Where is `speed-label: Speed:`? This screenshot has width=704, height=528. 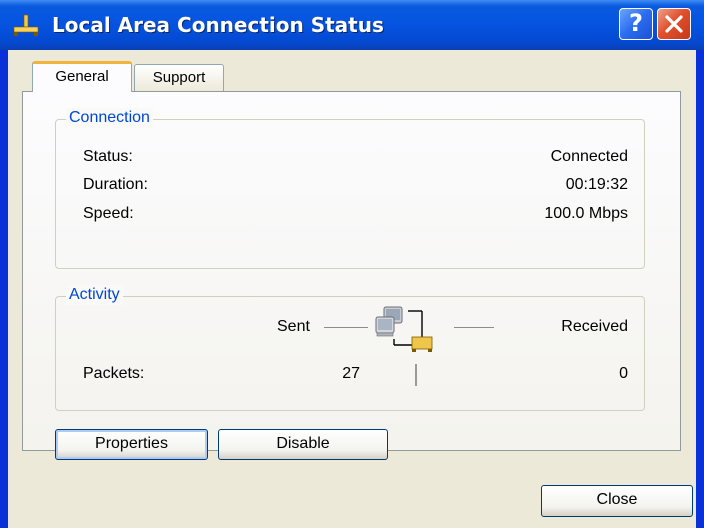 speed-label: Speed: is located at coordinates (108, 213).